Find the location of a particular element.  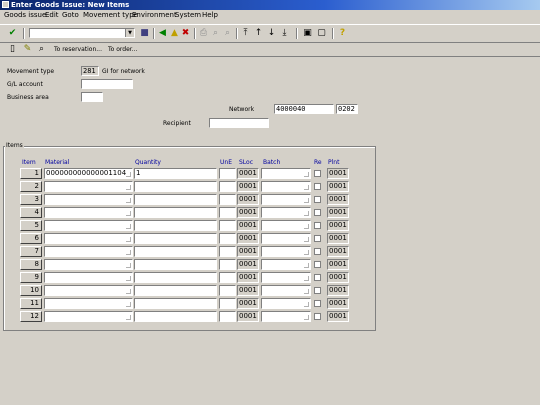

col-material: Material is located at coordinates (57, 162).